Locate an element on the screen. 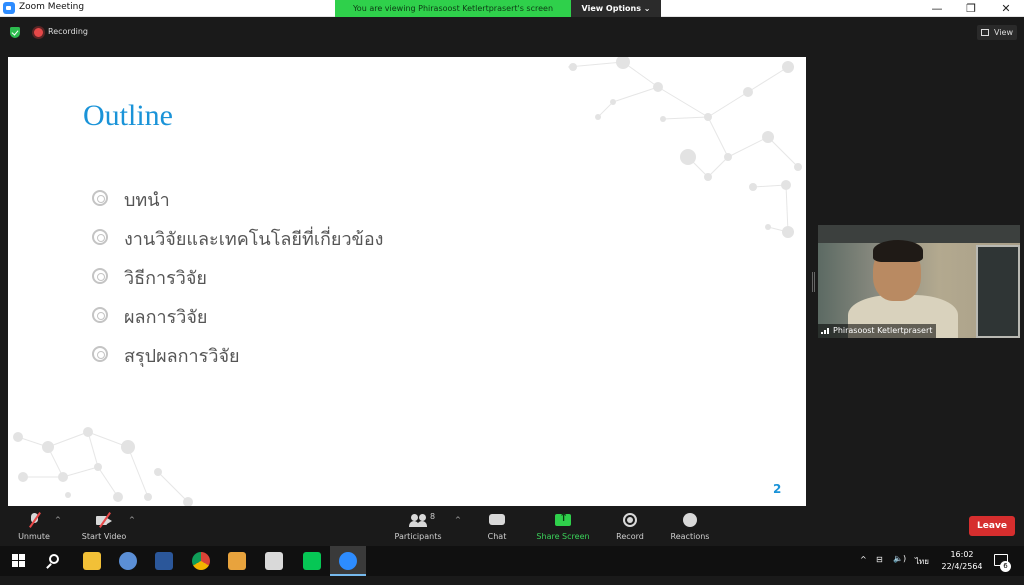 The height and width of the screenshot is (585, 1024). share-screen-icon is located at coordinates (563, 519).